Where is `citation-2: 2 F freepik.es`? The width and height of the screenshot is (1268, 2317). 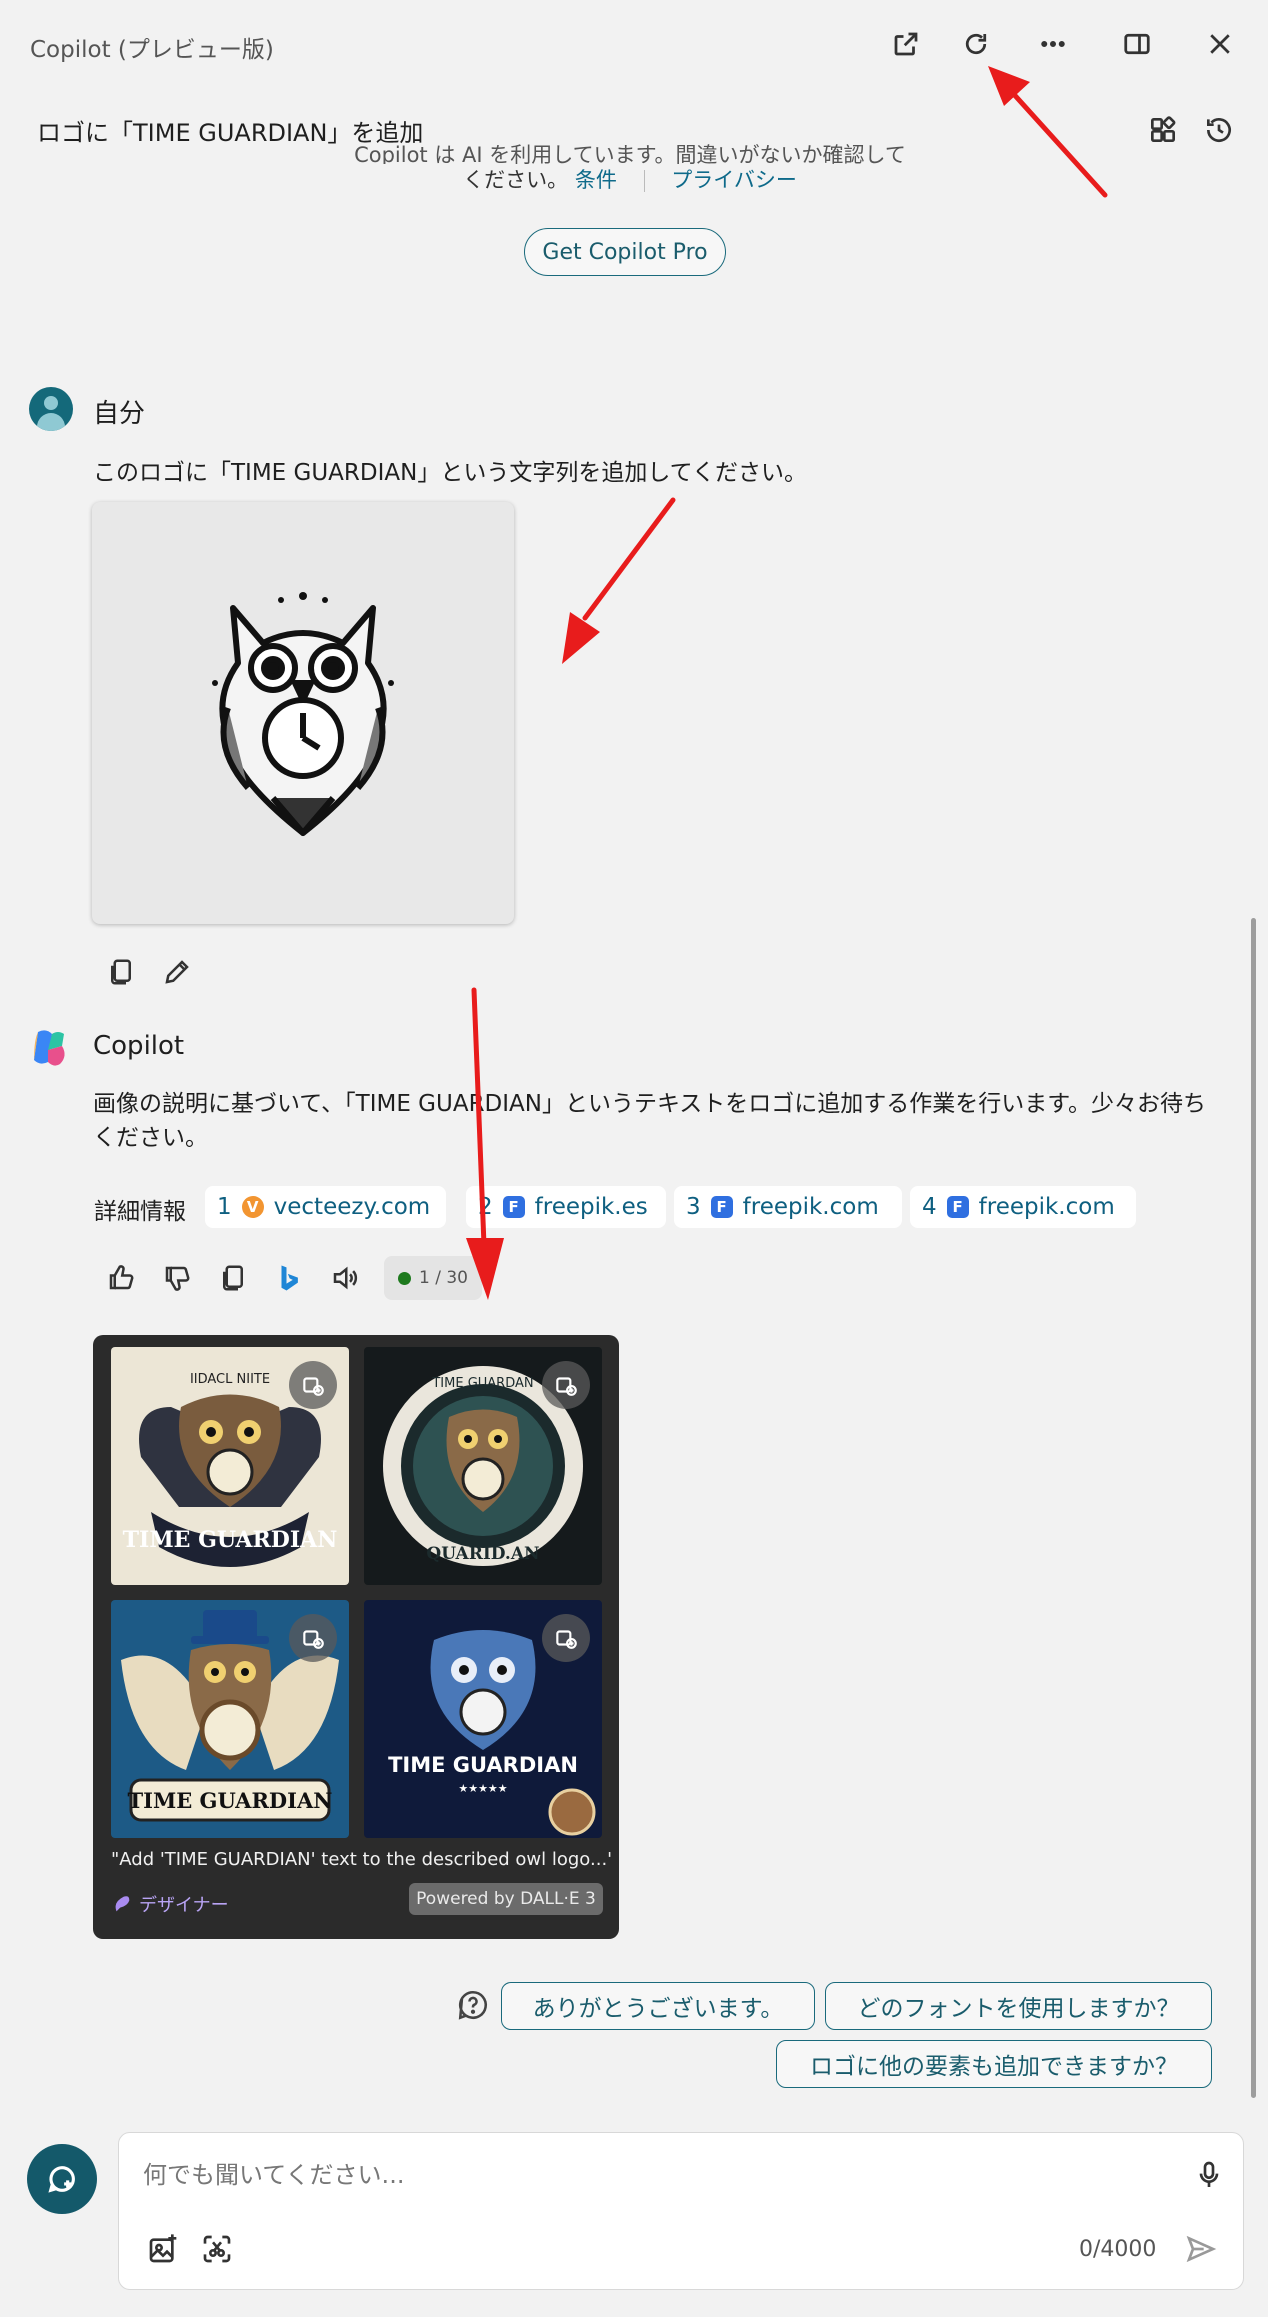 citation-2: 2 F freepik.es is located at coordinates (566, 1207).